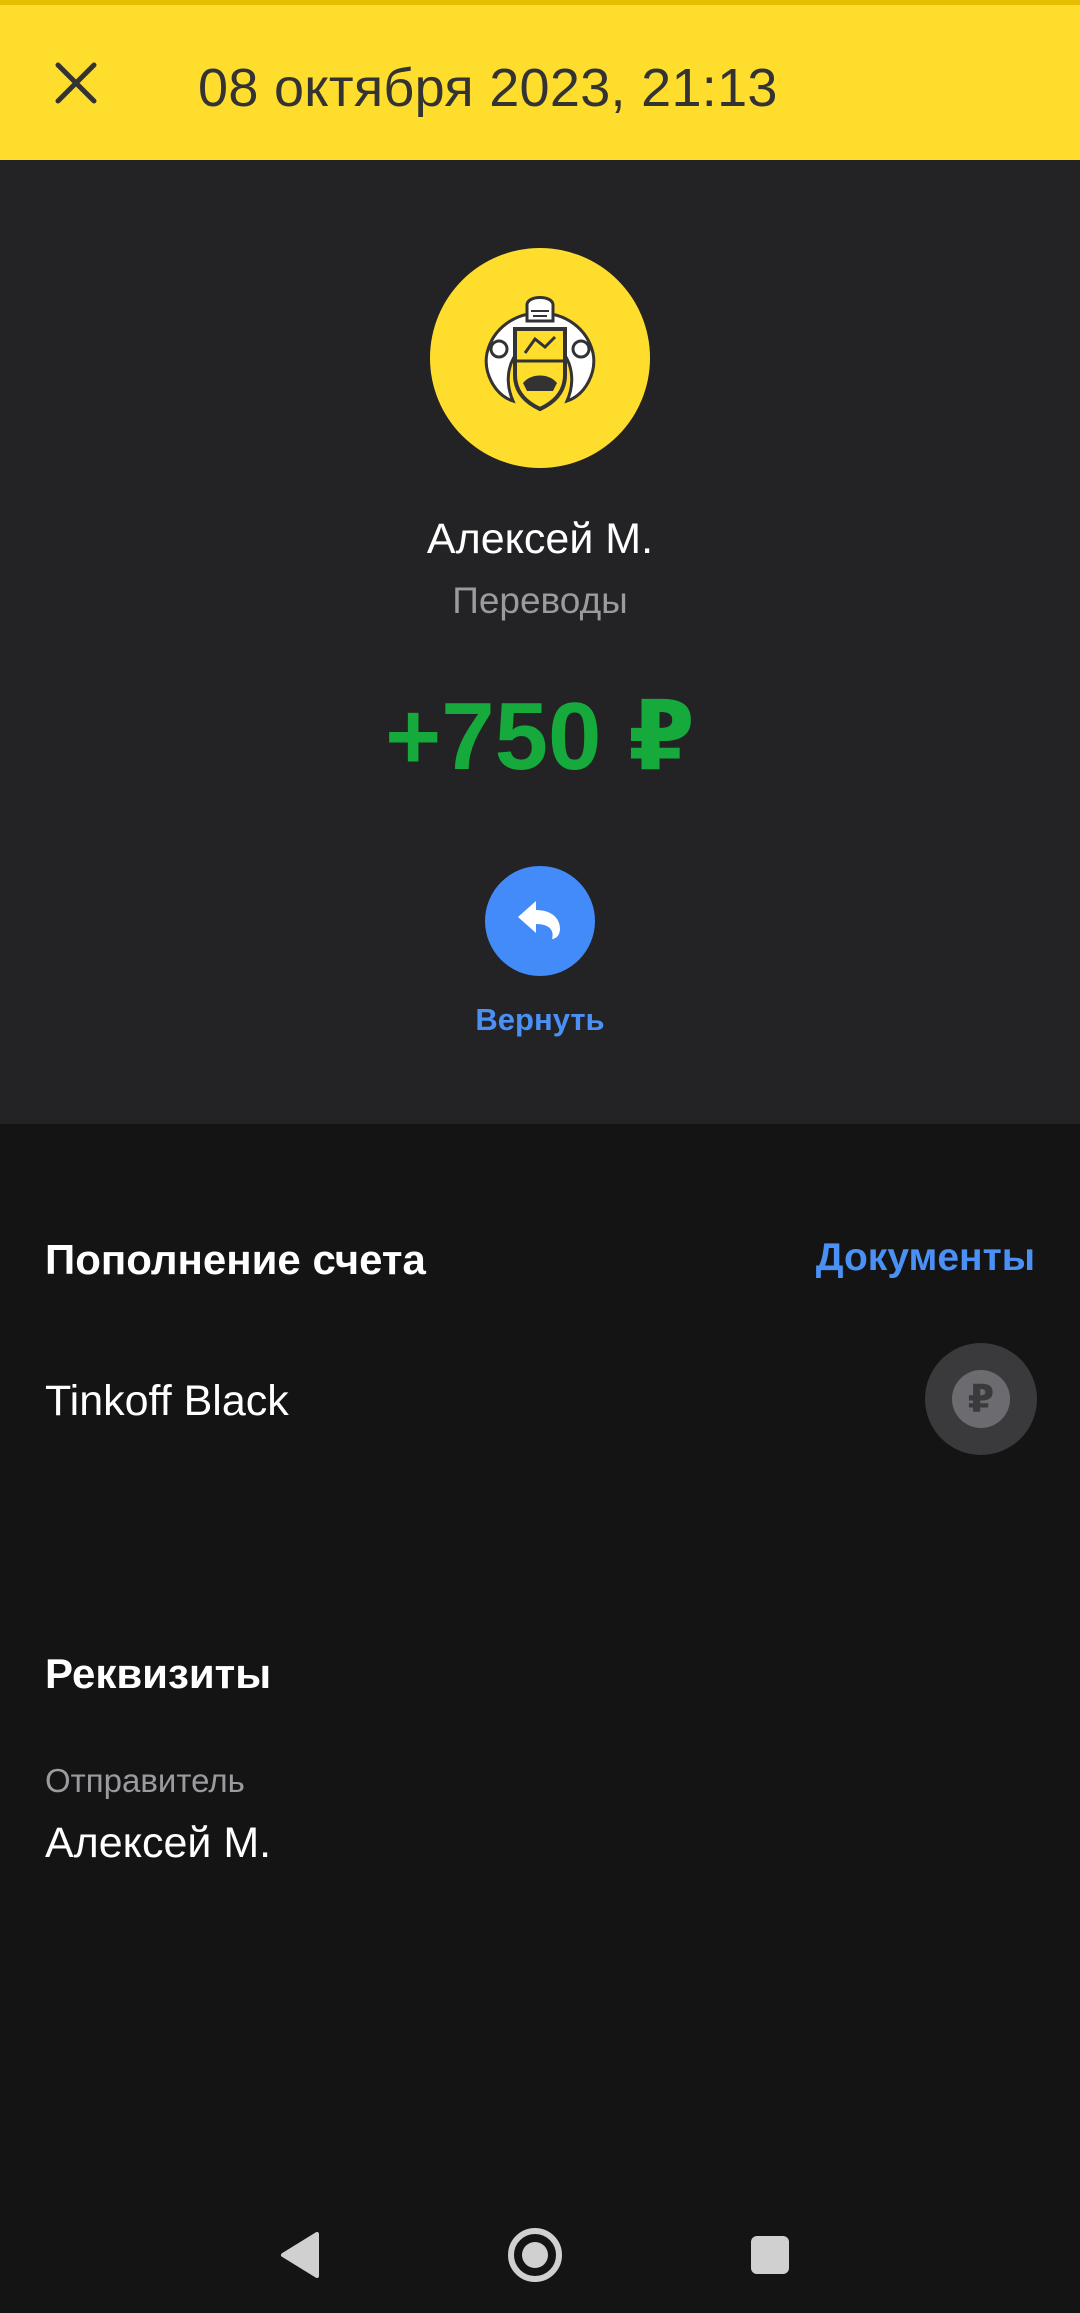 The height and width of the screenshot is (2313, 1080). I want to click on close-icon, so click(76, 83).